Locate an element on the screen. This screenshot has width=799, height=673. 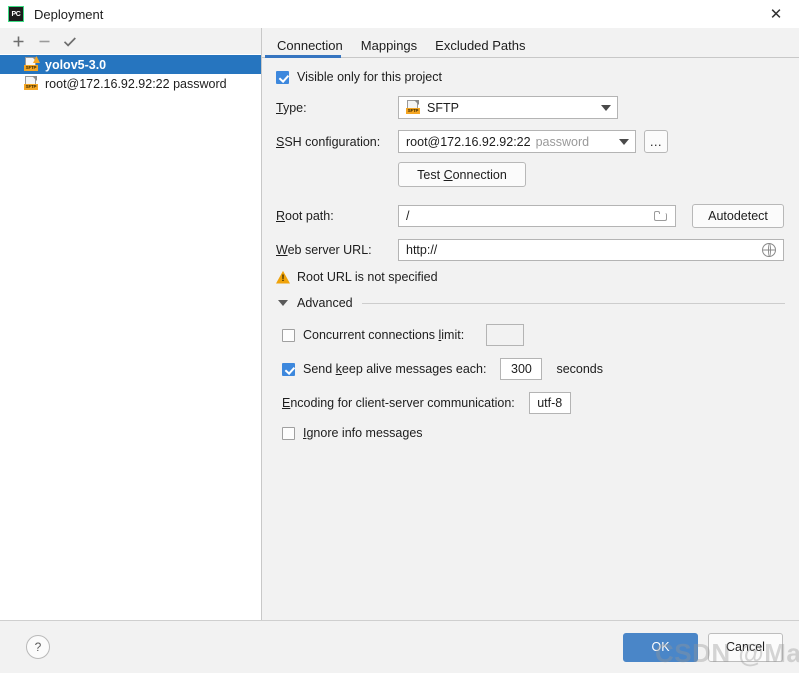
tab-mappings: Mappings is located at coordinates (389, 48).